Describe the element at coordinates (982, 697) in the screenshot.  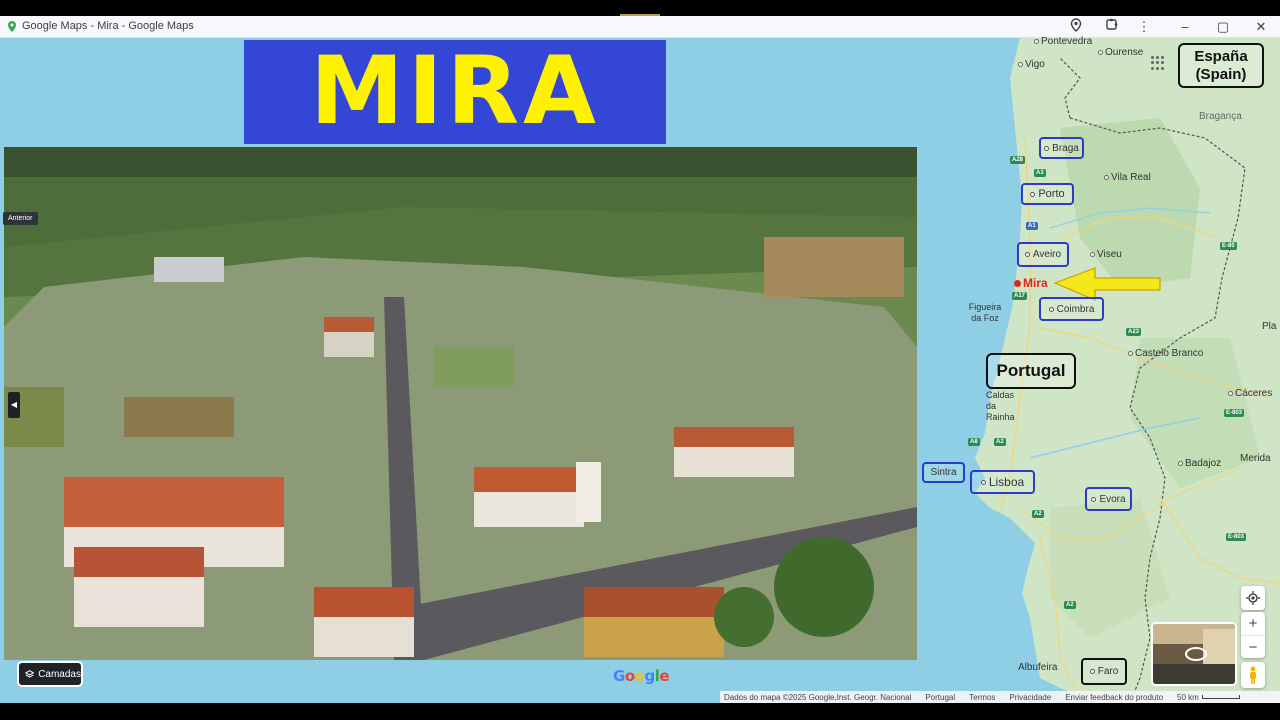
I see `terms-link: Termos` at that location.